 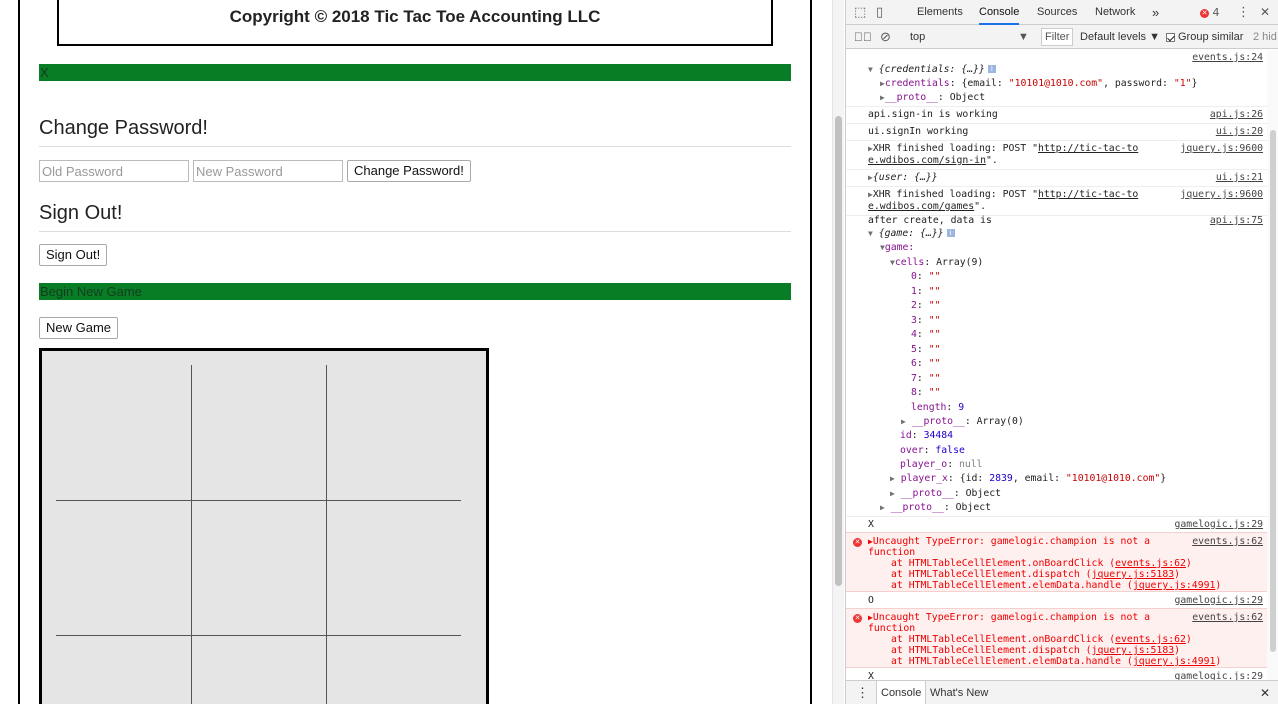 I want to click on drawer-close-icon: ✕, so click(x=1265, y=692).